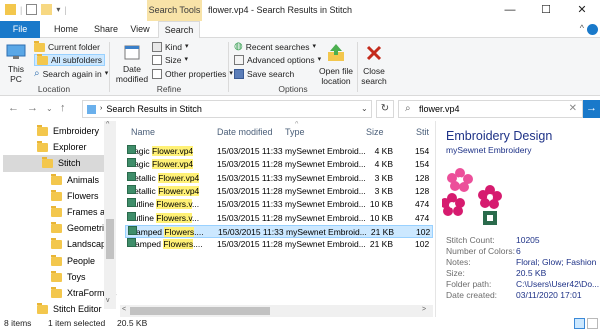 The height and width of the screenshot is (330, 600). What do you see at coordinates (472, 196) in the screenshot?
I see `embroidery-preview-thumbnail` at bounding box center [472, 196].